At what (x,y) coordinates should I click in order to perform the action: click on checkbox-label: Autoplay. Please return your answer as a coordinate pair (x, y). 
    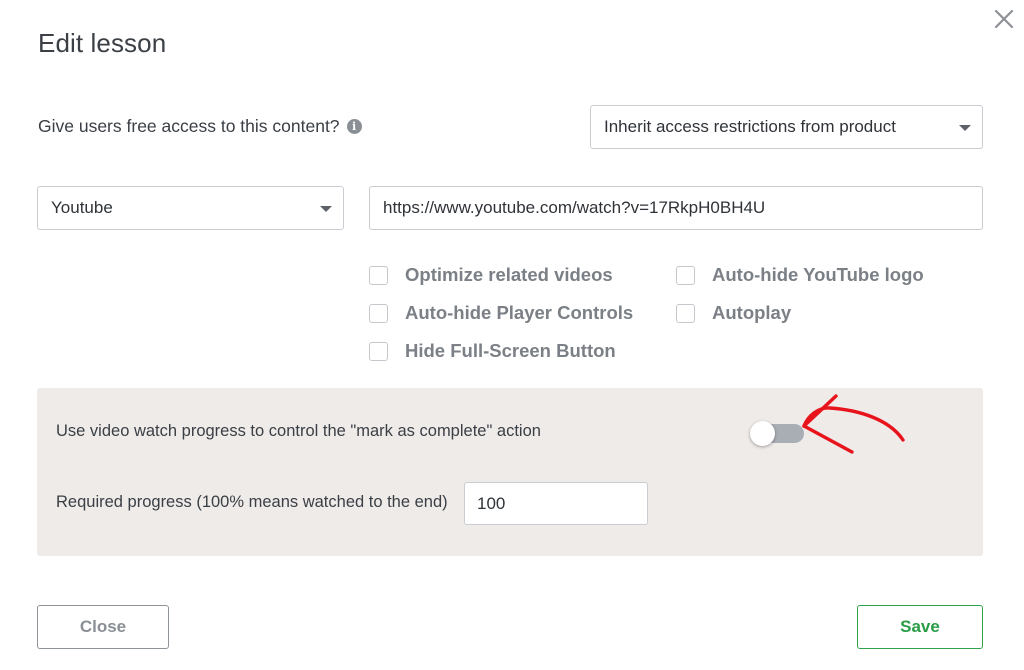
    Looking at the image, I should click on (752, 312).